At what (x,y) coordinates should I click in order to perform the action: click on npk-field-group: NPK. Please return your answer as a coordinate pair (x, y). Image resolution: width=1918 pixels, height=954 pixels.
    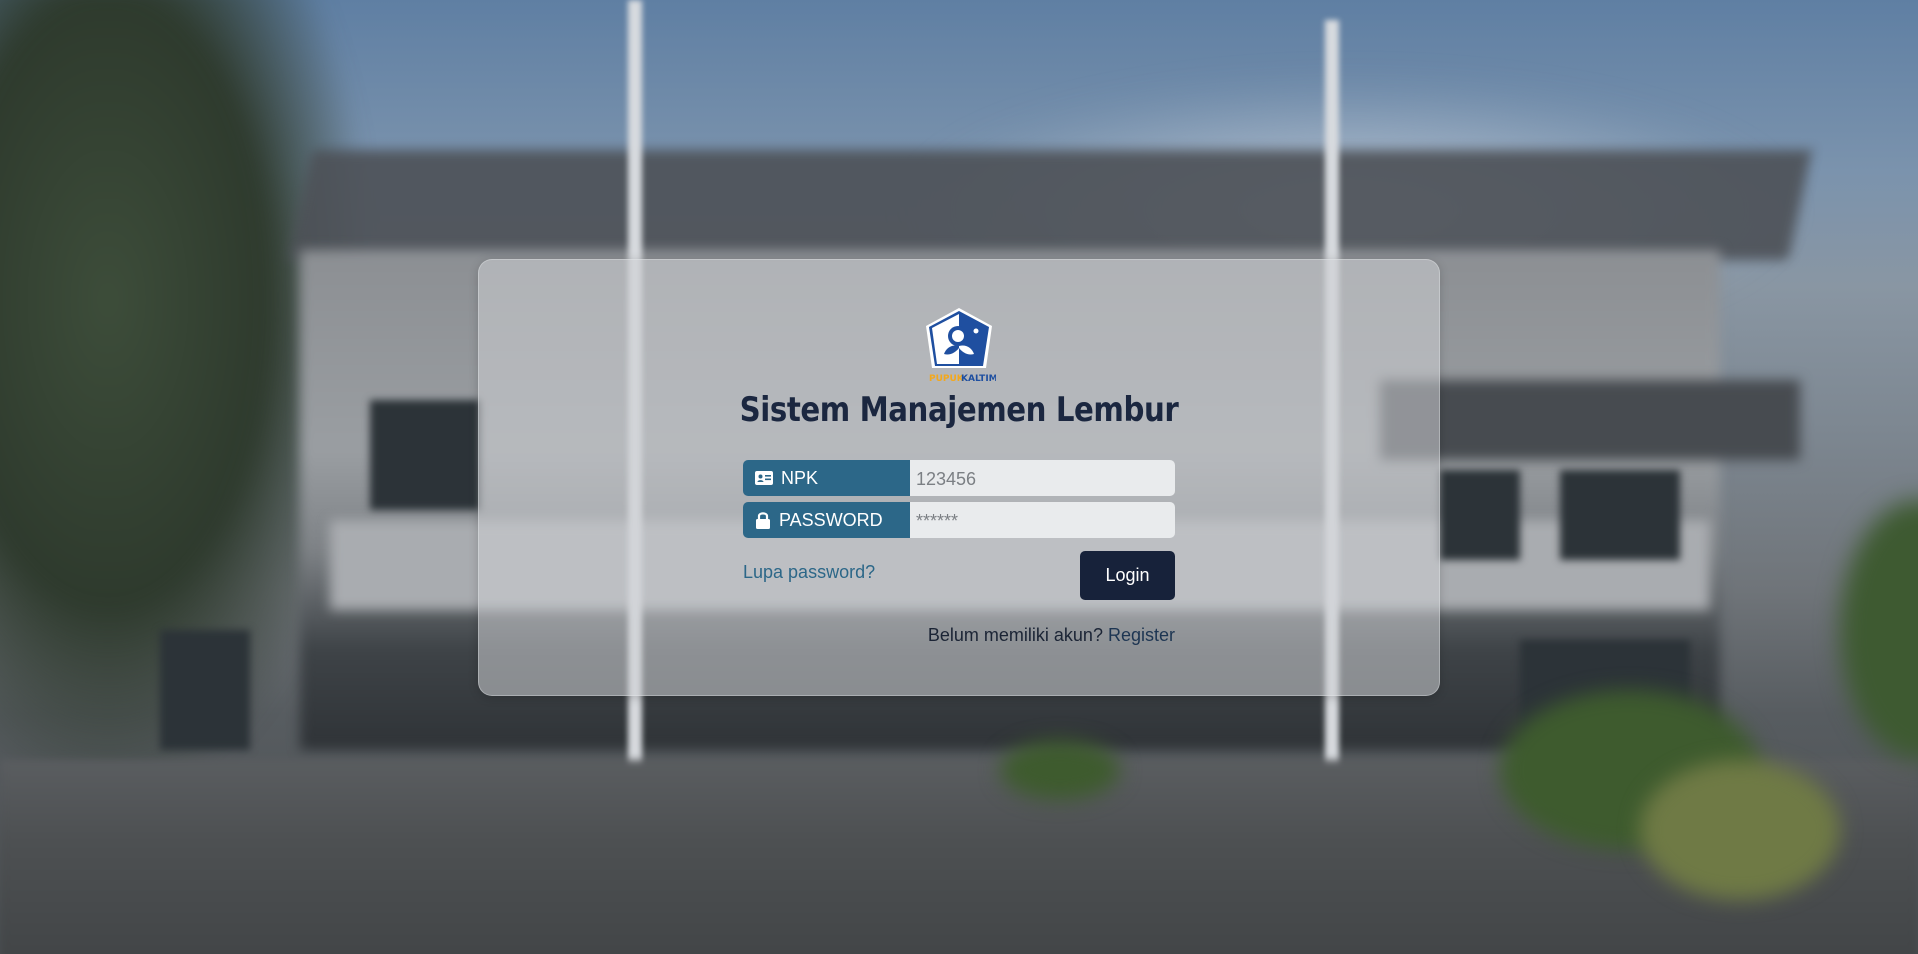
    Looking at the image, I should click on (959, 478).